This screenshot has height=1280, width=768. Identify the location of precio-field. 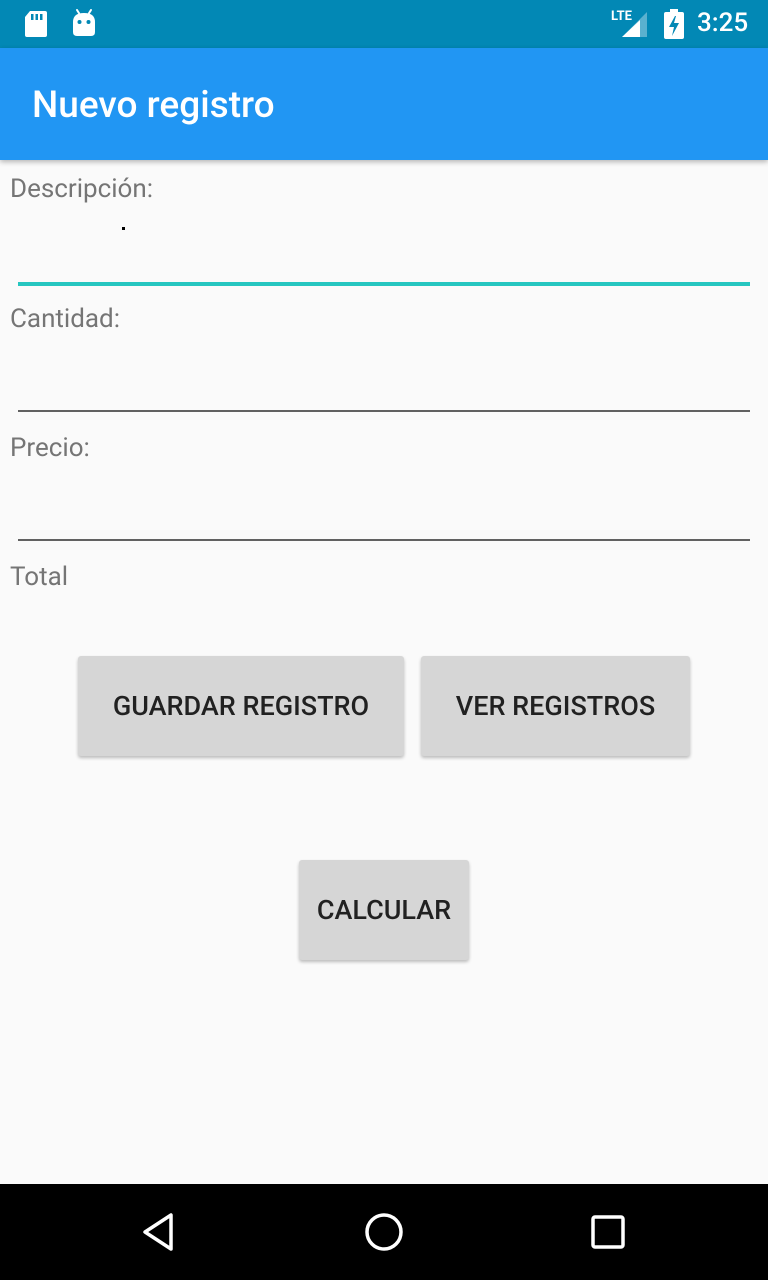
(384, 512).